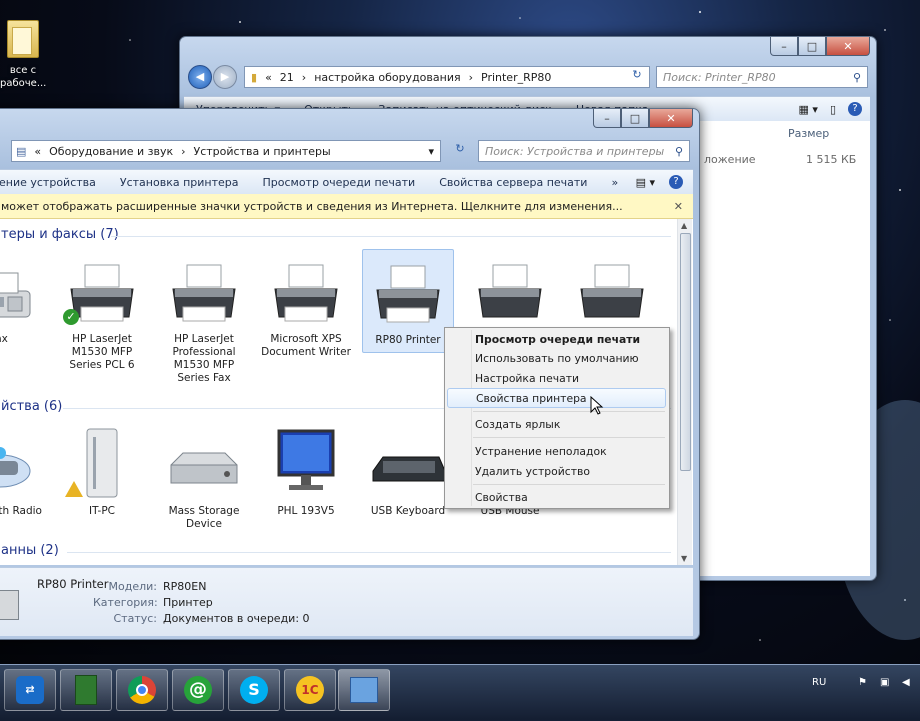  Describe the element at coordinates (685, 352) in the screenshot. I see `scrollbar-thumb` at that location.